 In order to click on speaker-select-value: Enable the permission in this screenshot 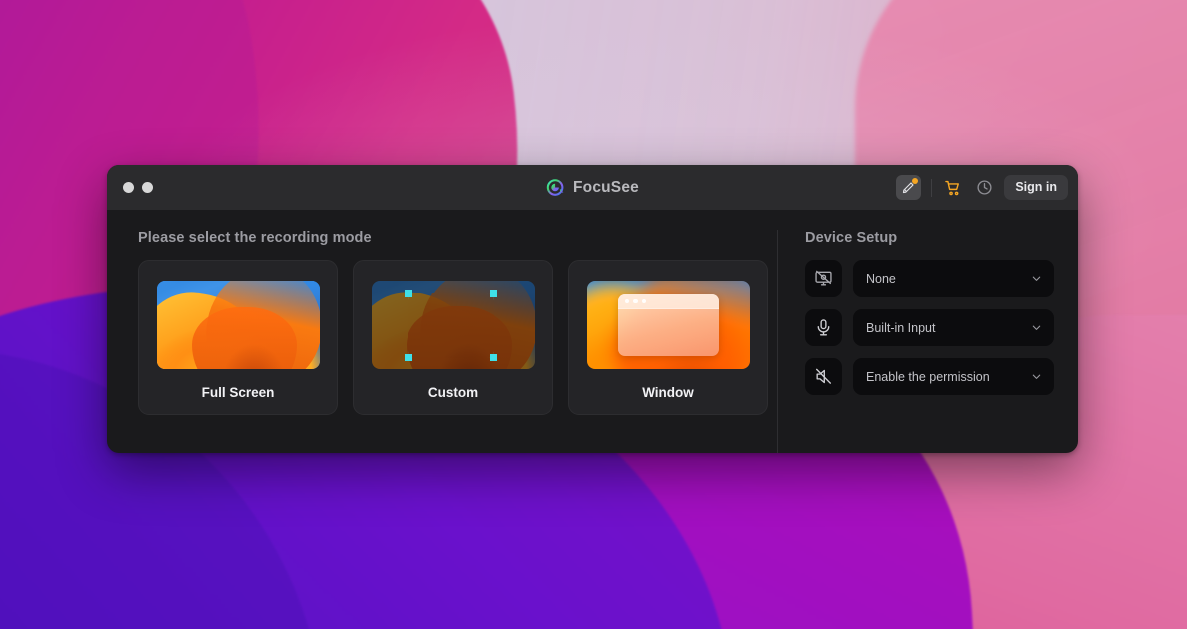, I will do `click(928, 376)`.